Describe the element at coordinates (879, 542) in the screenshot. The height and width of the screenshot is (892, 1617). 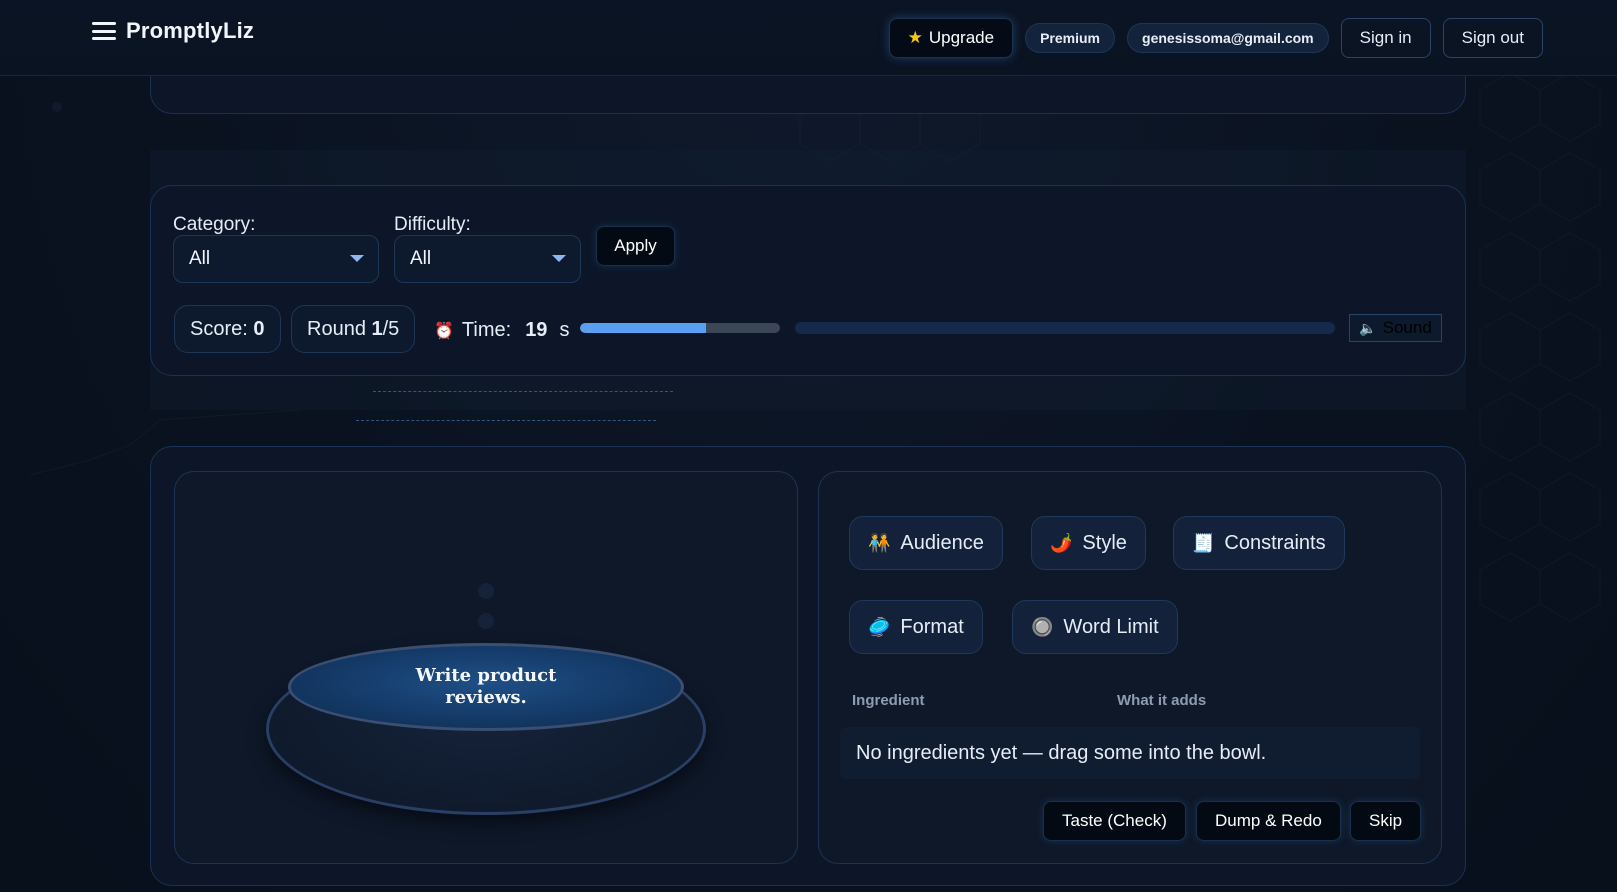
I see `people-icon: 🧑‍🤝‍🧑` at that location.